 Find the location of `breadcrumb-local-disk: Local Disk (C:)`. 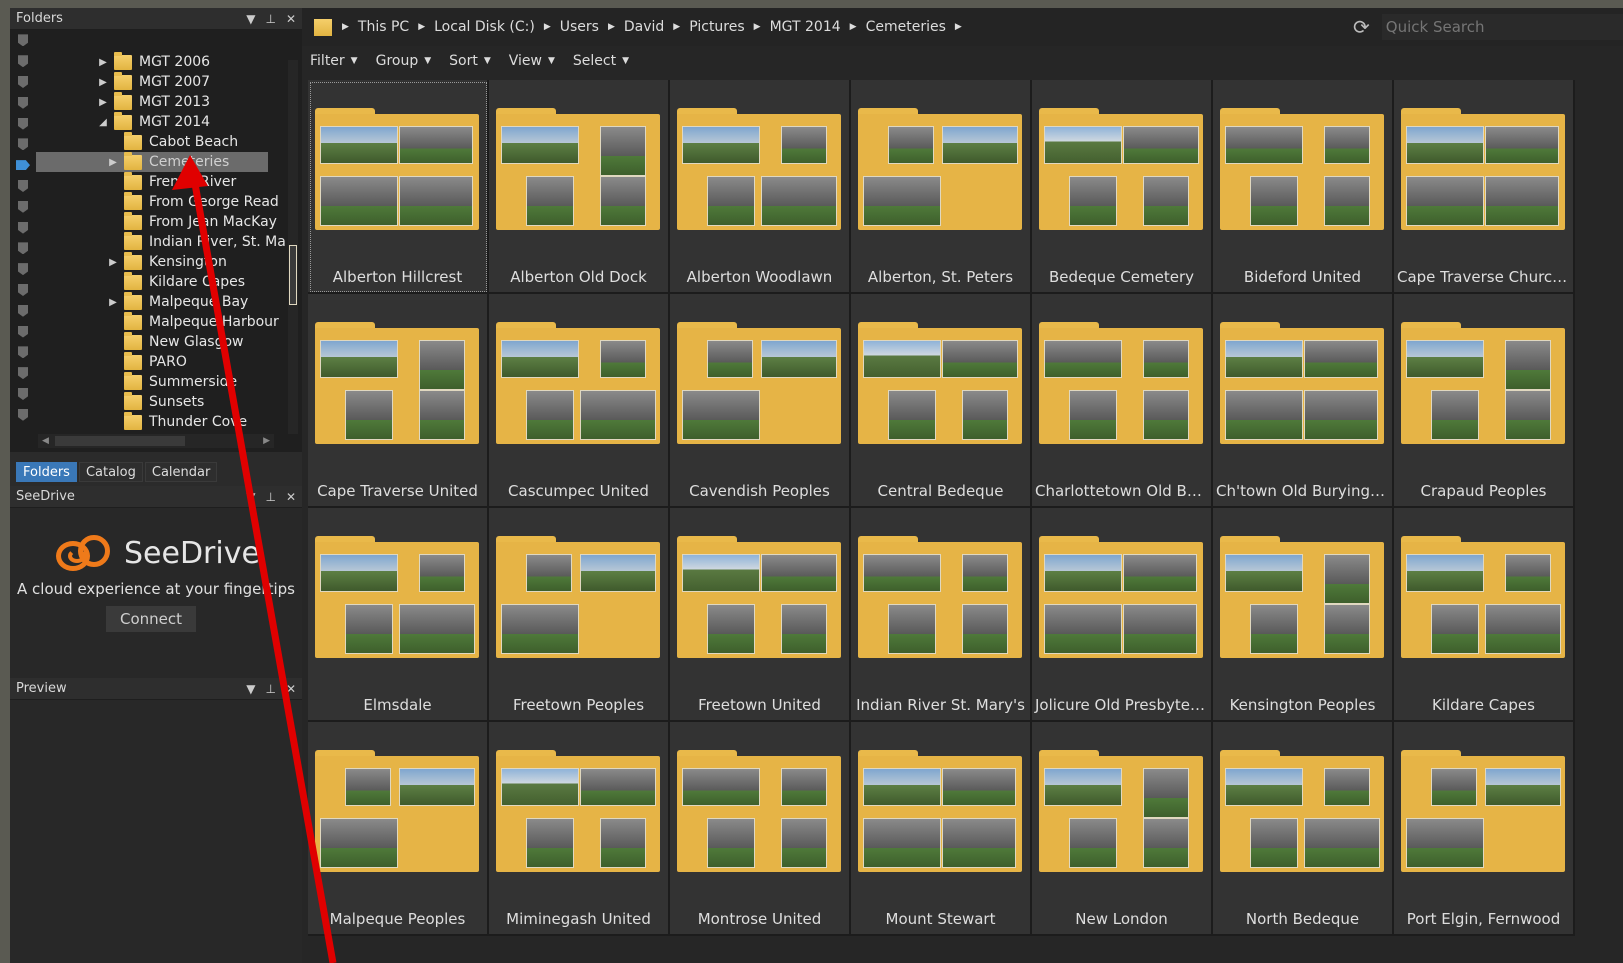

breadcrumb-local-disk: Local Disk (C:) is located at coordinates (484, 27).